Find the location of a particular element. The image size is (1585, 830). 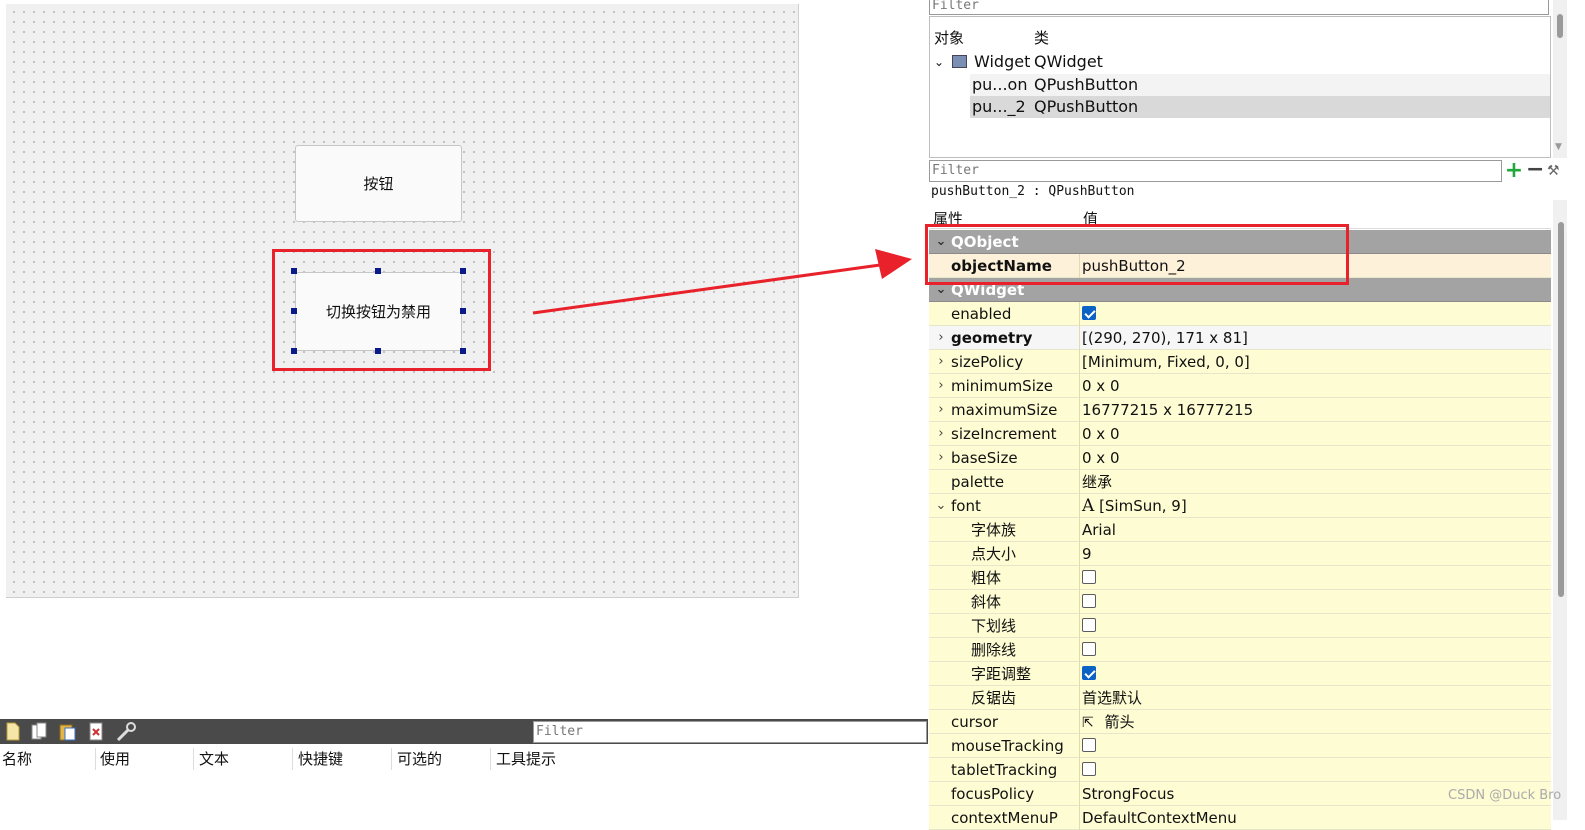

property-value: 16777215 x 16777215 is located at coordinates (1315, 410).